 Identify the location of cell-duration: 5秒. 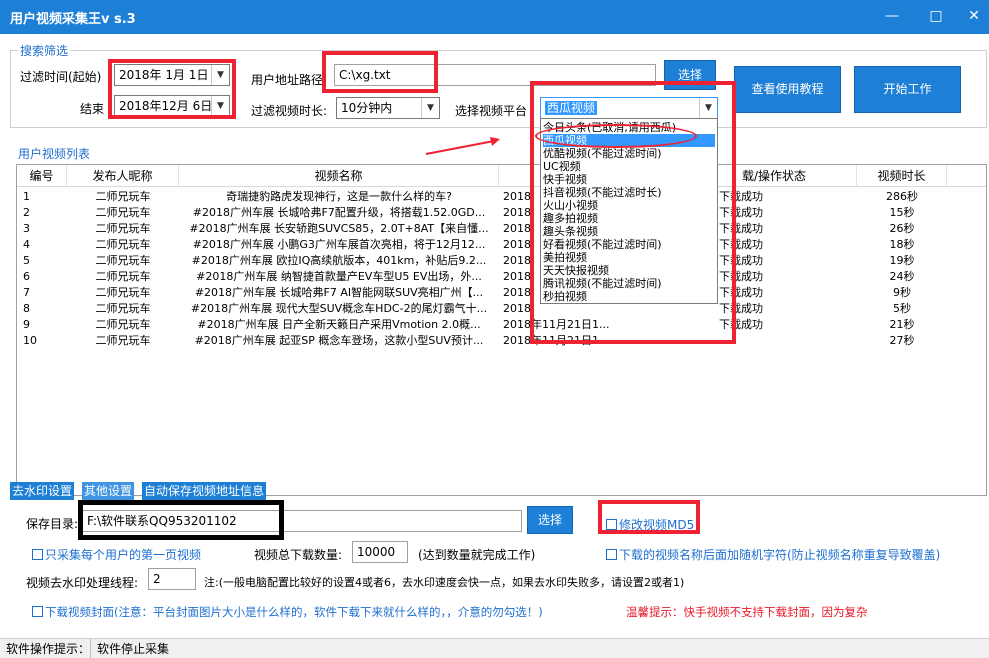
(902, 308).